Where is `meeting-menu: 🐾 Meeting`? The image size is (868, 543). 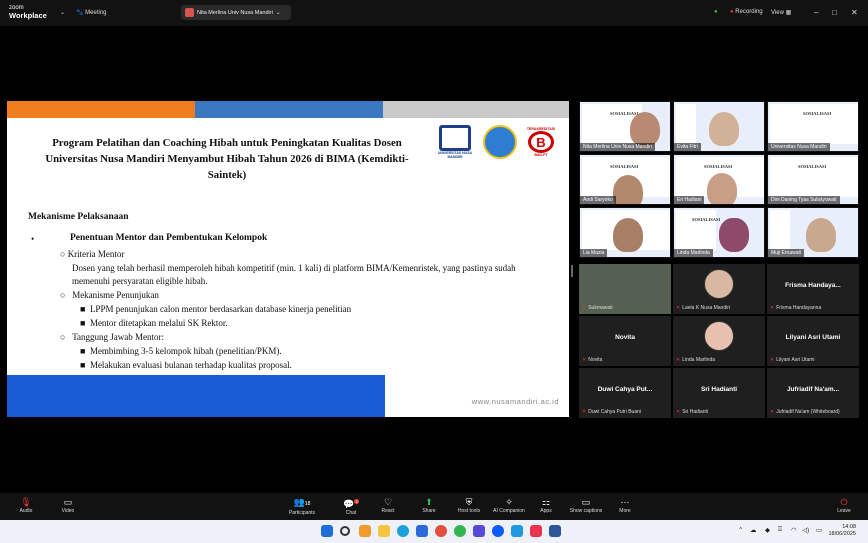
meeting-menu: 🐾 Meeting is located at coordinates (91, 12).